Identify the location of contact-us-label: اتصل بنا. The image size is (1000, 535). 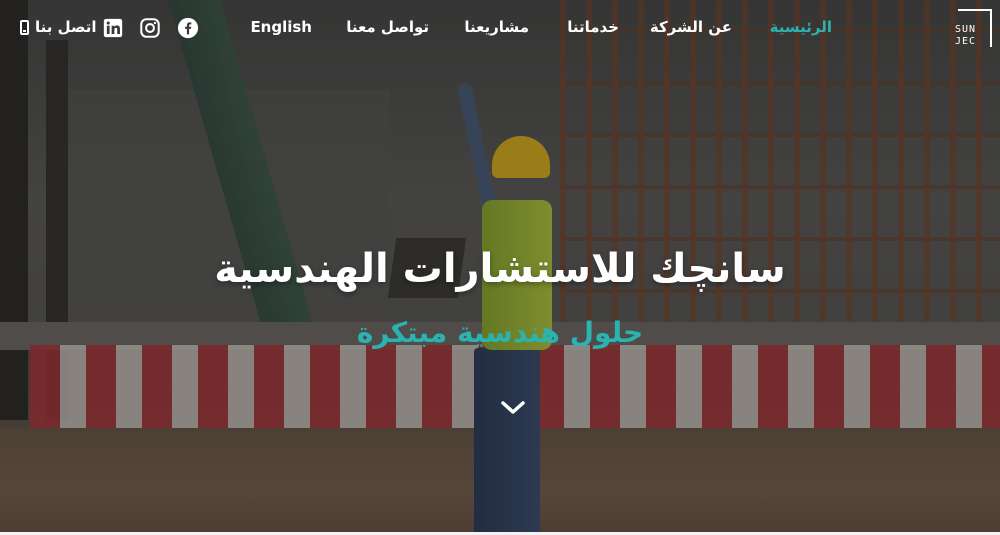
(66, 27).